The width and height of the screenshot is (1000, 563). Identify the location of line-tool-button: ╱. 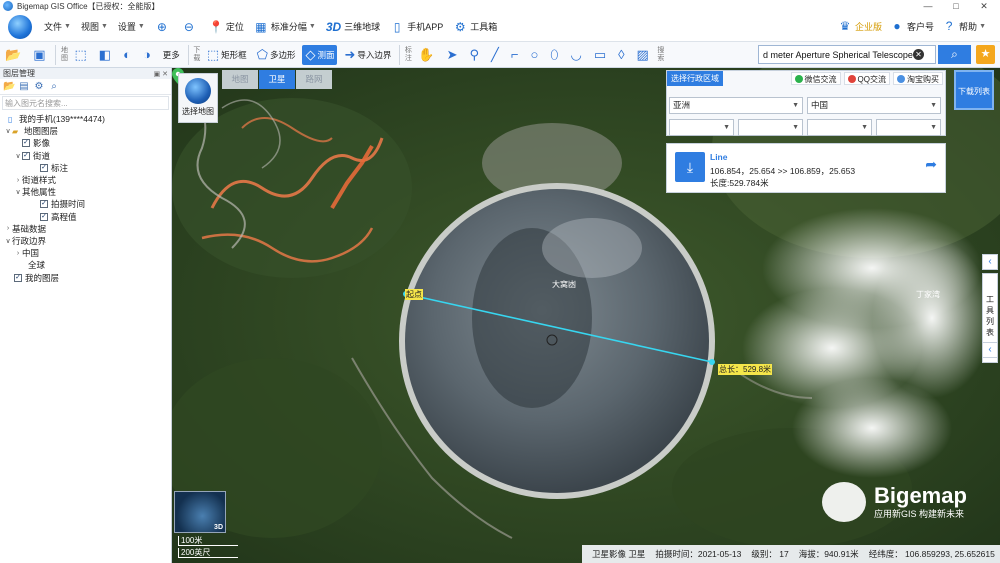
(496, 55).